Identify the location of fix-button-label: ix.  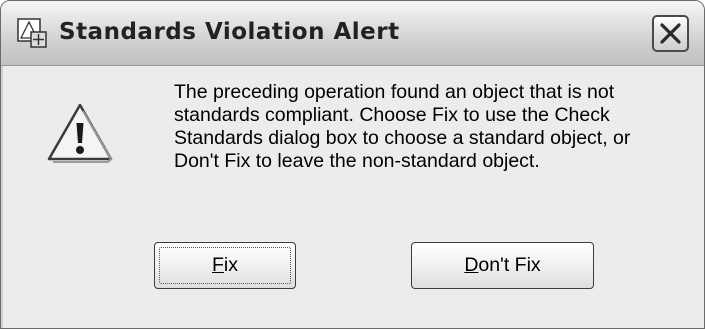
(230, 265).